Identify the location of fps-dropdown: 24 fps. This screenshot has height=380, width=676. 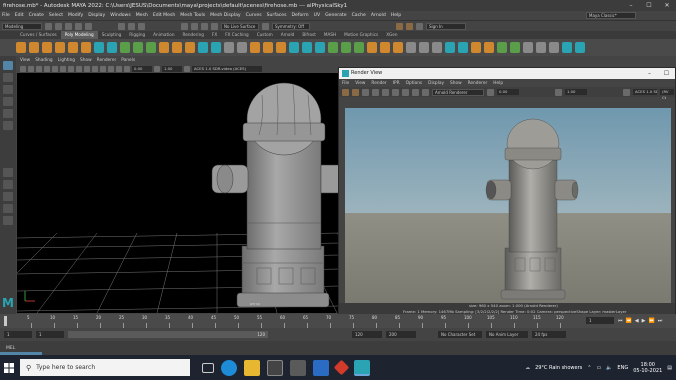
(549, 334).